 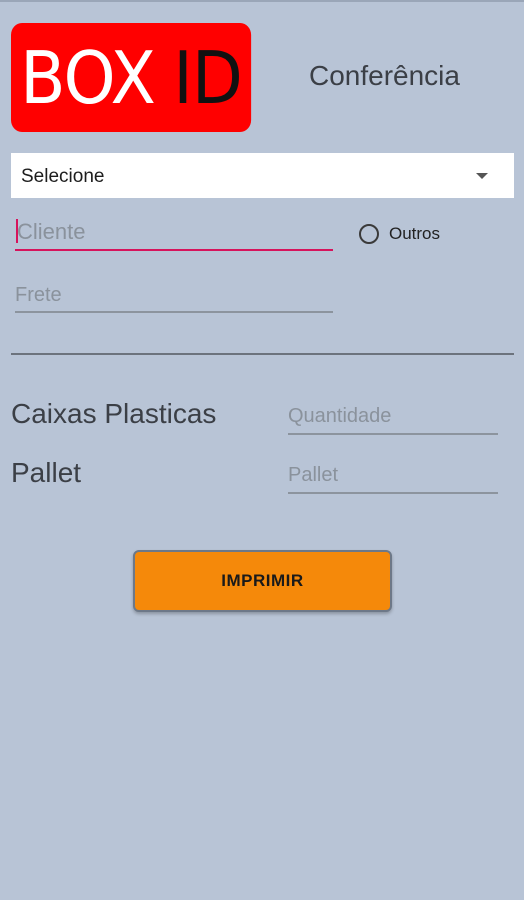 I want to click on dropdown-arrow-icon, so click(x=482, y=176).